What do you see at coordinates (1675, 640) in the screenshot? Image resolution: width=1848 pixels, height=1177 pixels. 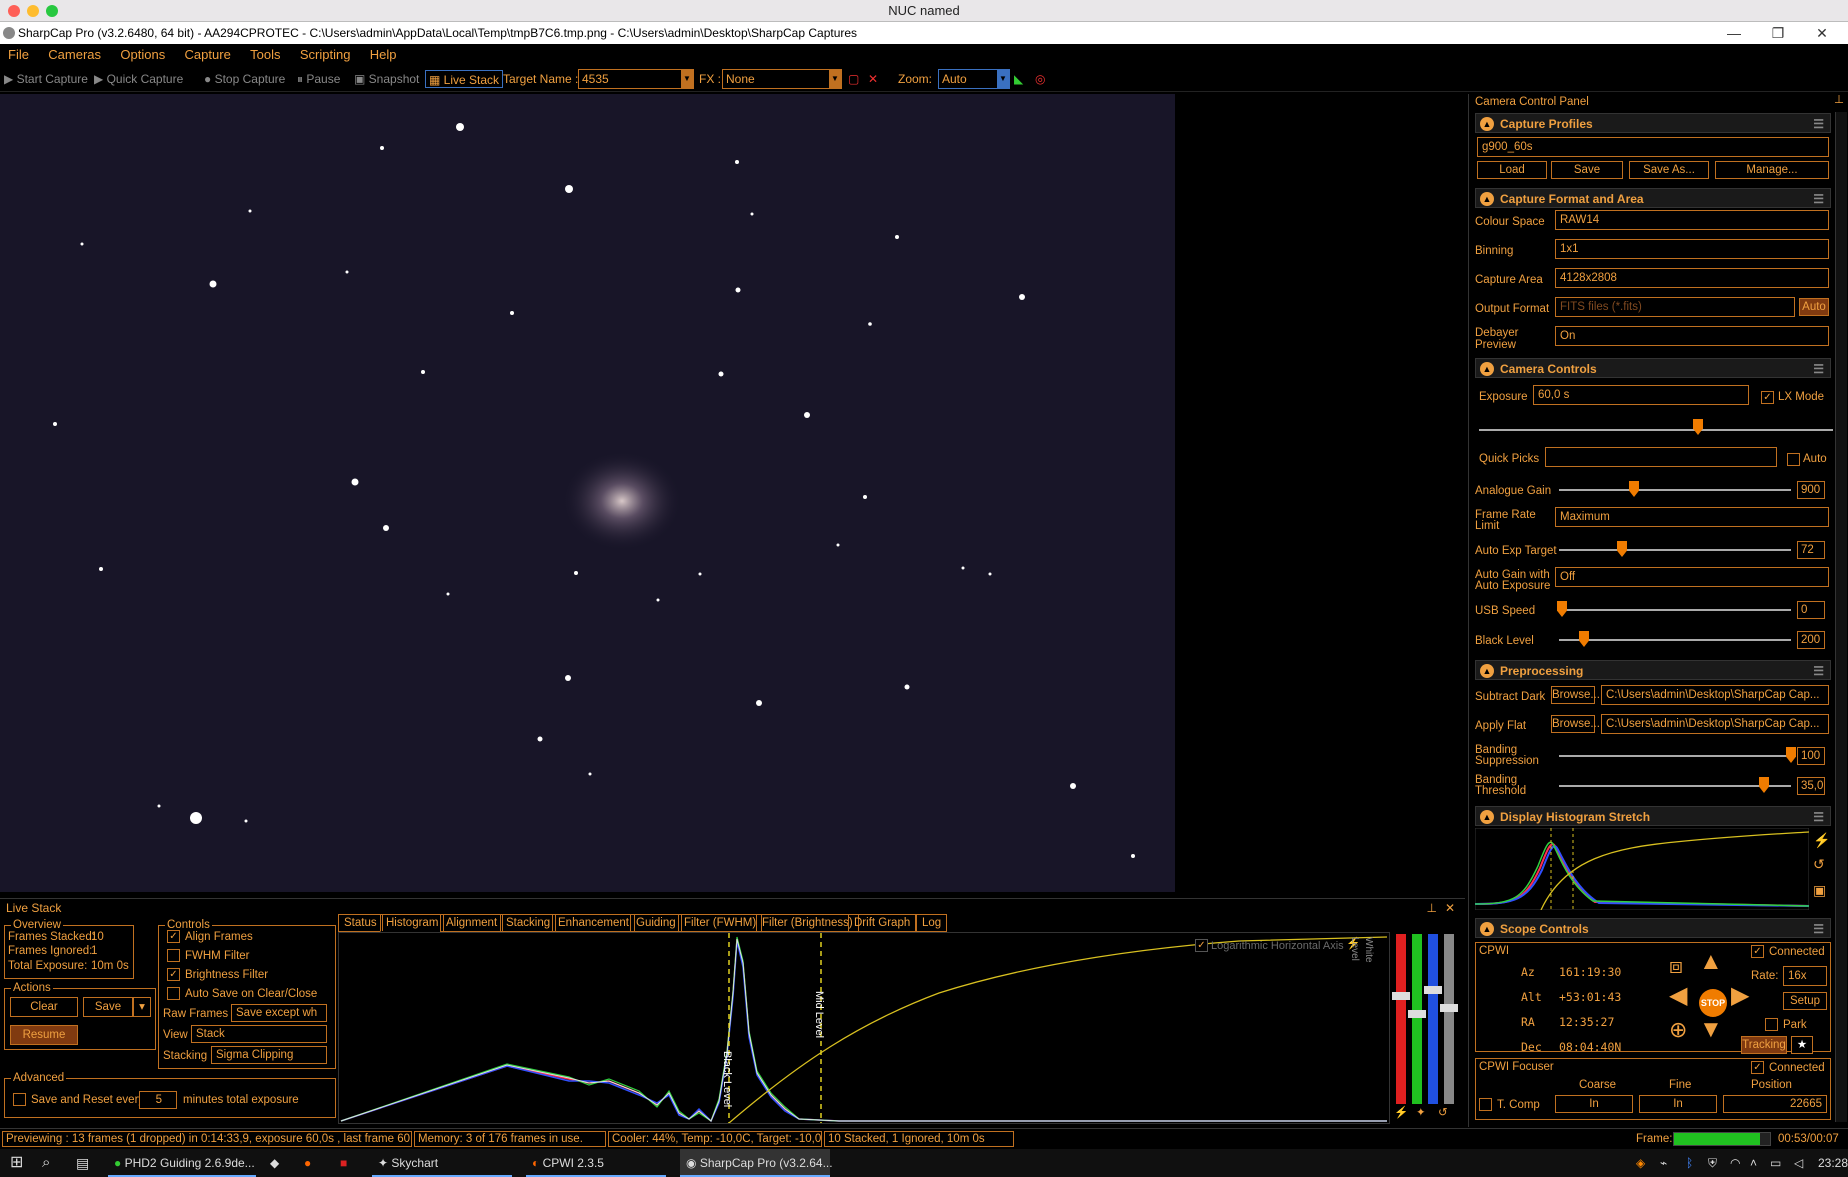 I see `black-level-slider-track` at bounding box center [1675, 640].